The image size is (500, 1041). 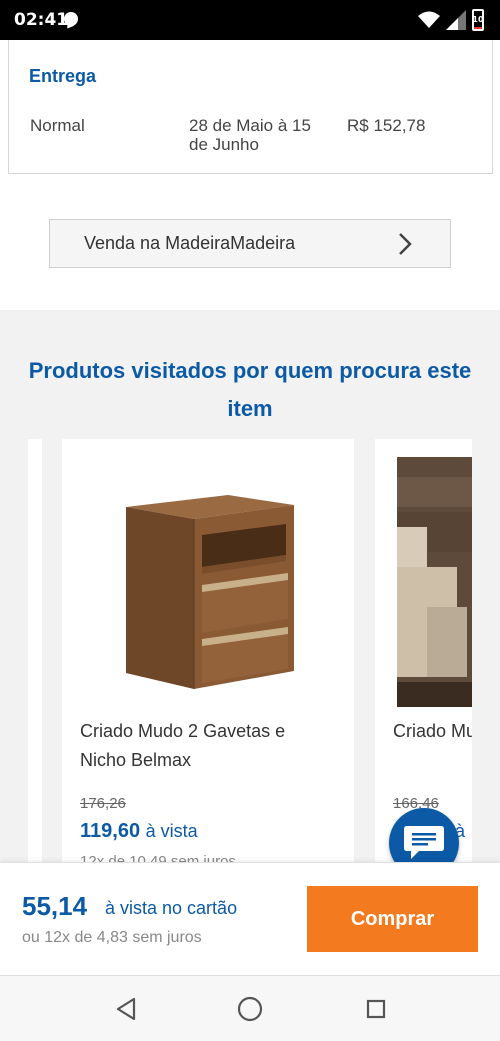 I want to click on nightstand-image, so click(x=210, y=592).